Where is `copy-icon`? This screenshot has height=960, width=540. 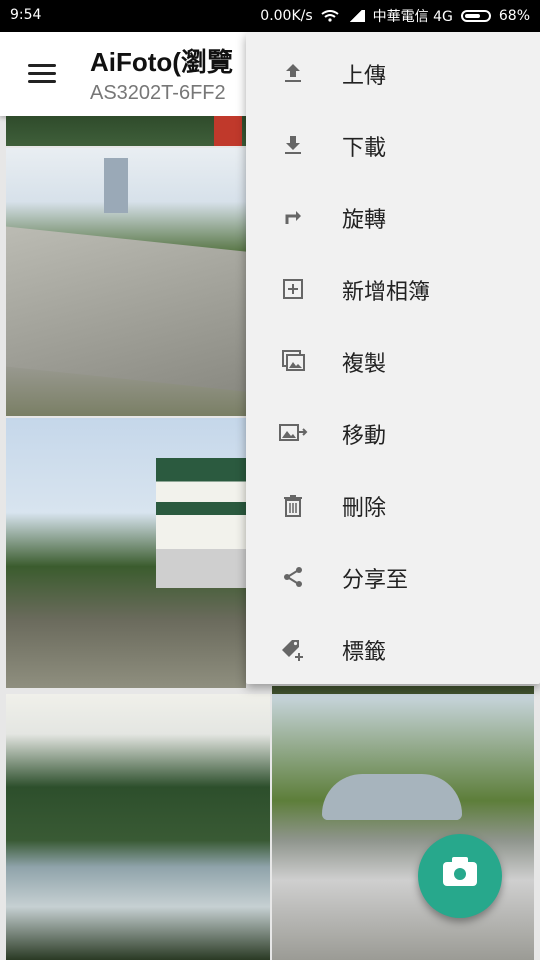
copy-icon is located at coordinates (293, 361).